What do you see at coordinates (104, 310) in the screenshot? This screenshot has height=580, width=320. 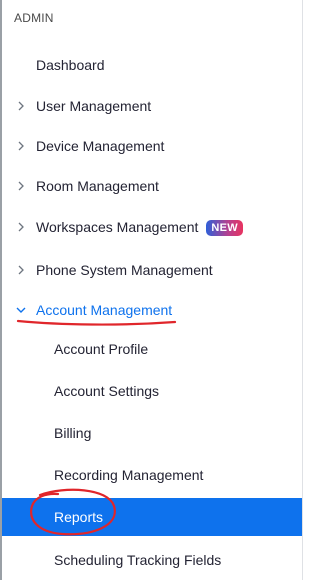 I see `sidebar-item-label: Account Management` at bounding box center [104, 310].